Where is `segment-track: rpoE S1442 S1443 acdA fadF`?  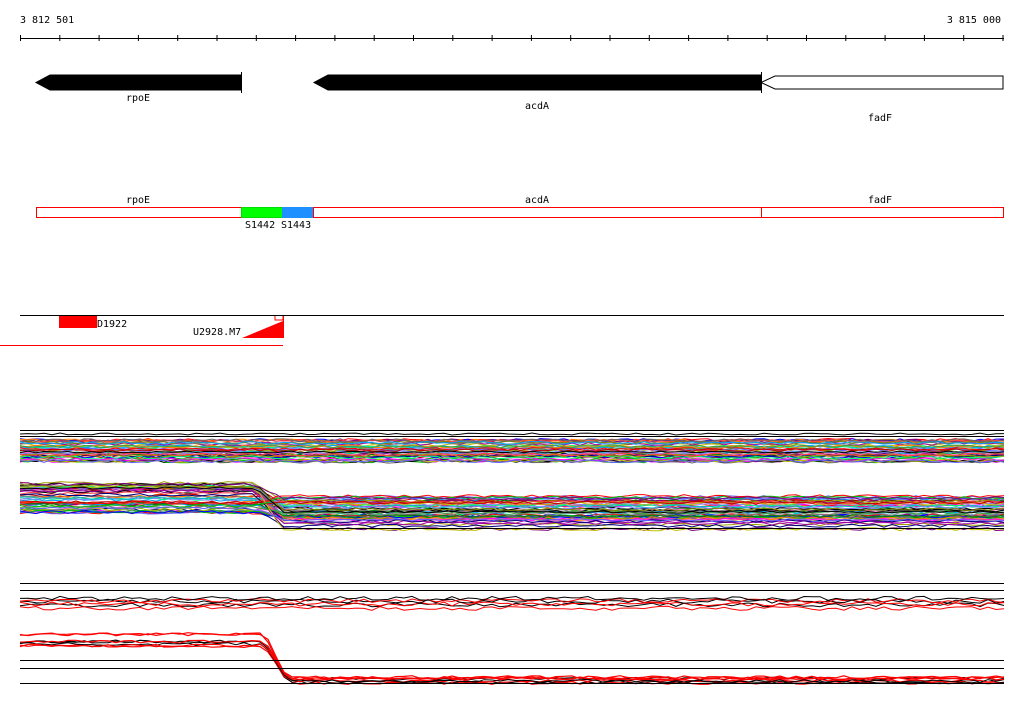
segment-track: rpoE S1442 S1443 acdA fadF is located at coordinates (520, 213).